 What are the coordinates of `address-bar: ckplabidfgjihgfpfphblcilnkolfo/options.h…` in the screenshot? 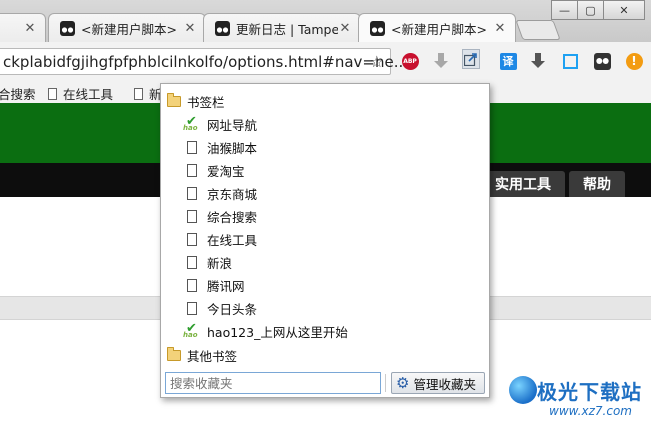 It's located at (204, 61).